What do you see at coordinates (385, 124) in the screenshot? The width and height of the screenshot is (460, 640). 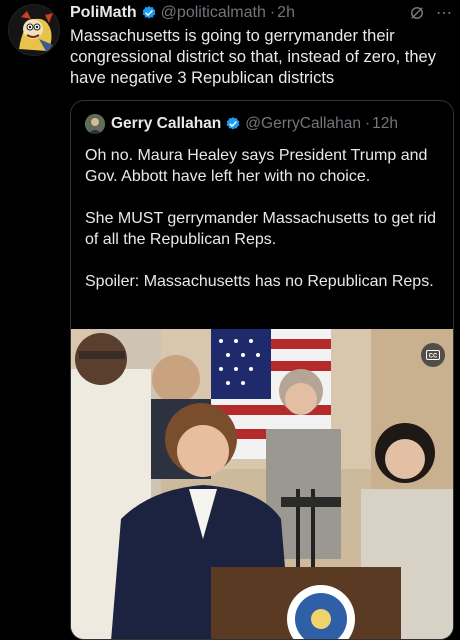 I see `quoted-time: 12h` at bounding box center [385, 124].